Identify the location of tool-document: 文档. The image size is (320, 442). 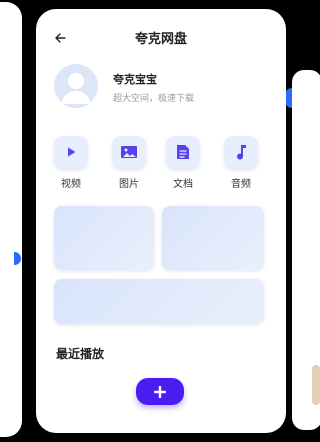
(183, 163).